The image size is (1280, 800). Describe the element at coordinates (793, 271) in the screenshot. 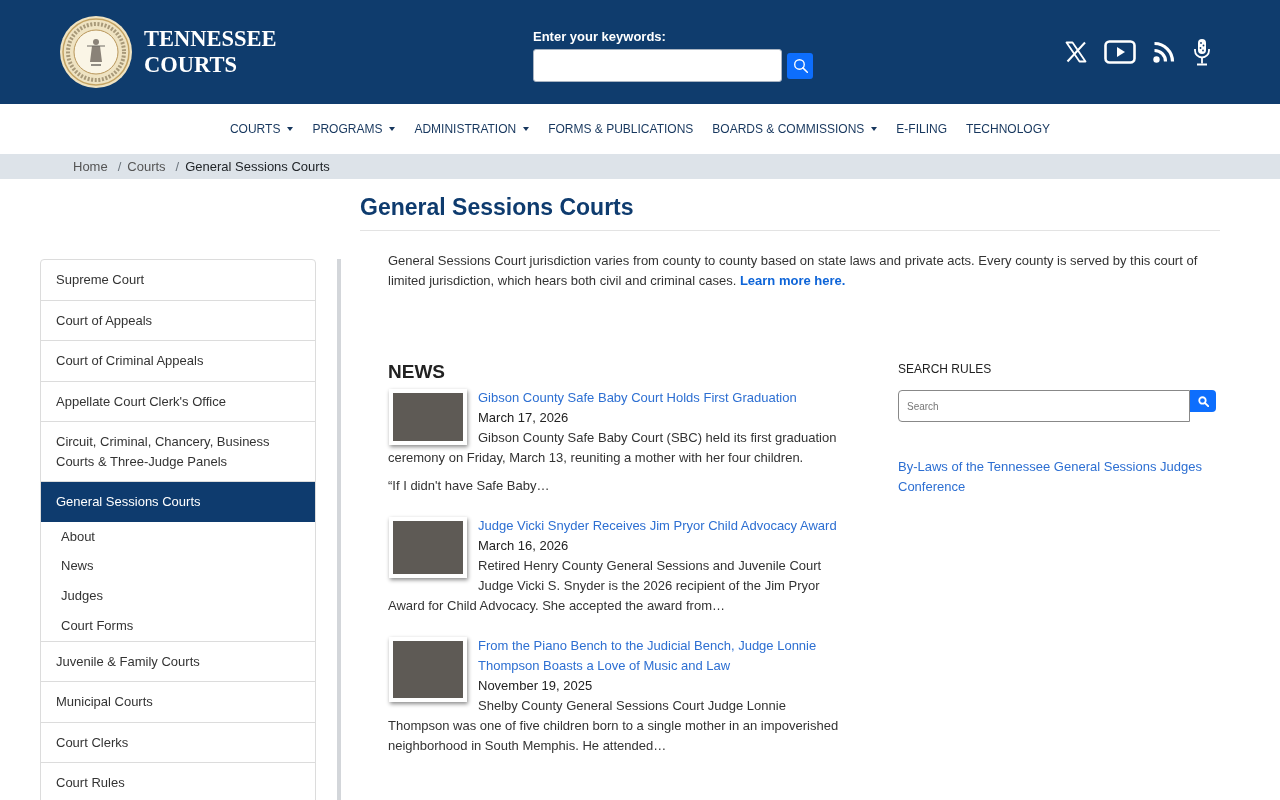

I see `intro-paragraph: General Sessions Court jurisdiction varies from county to county based on state laws and private acts. Every county is served by this court of limited jurisdiction, which hears both civil and criminal cases. Learn more here.` at that location.